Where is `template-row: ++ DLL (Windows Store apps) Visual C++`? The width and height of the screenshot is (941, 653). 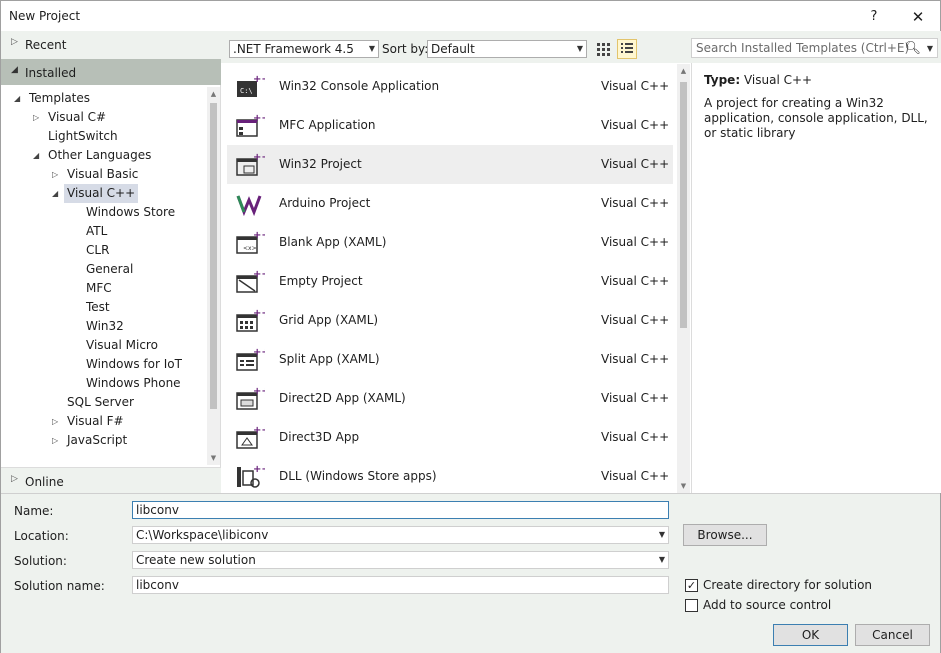
template-row: ++ DLL (Windows Store apps) Visual C++ is located at coordinates (450, 475).